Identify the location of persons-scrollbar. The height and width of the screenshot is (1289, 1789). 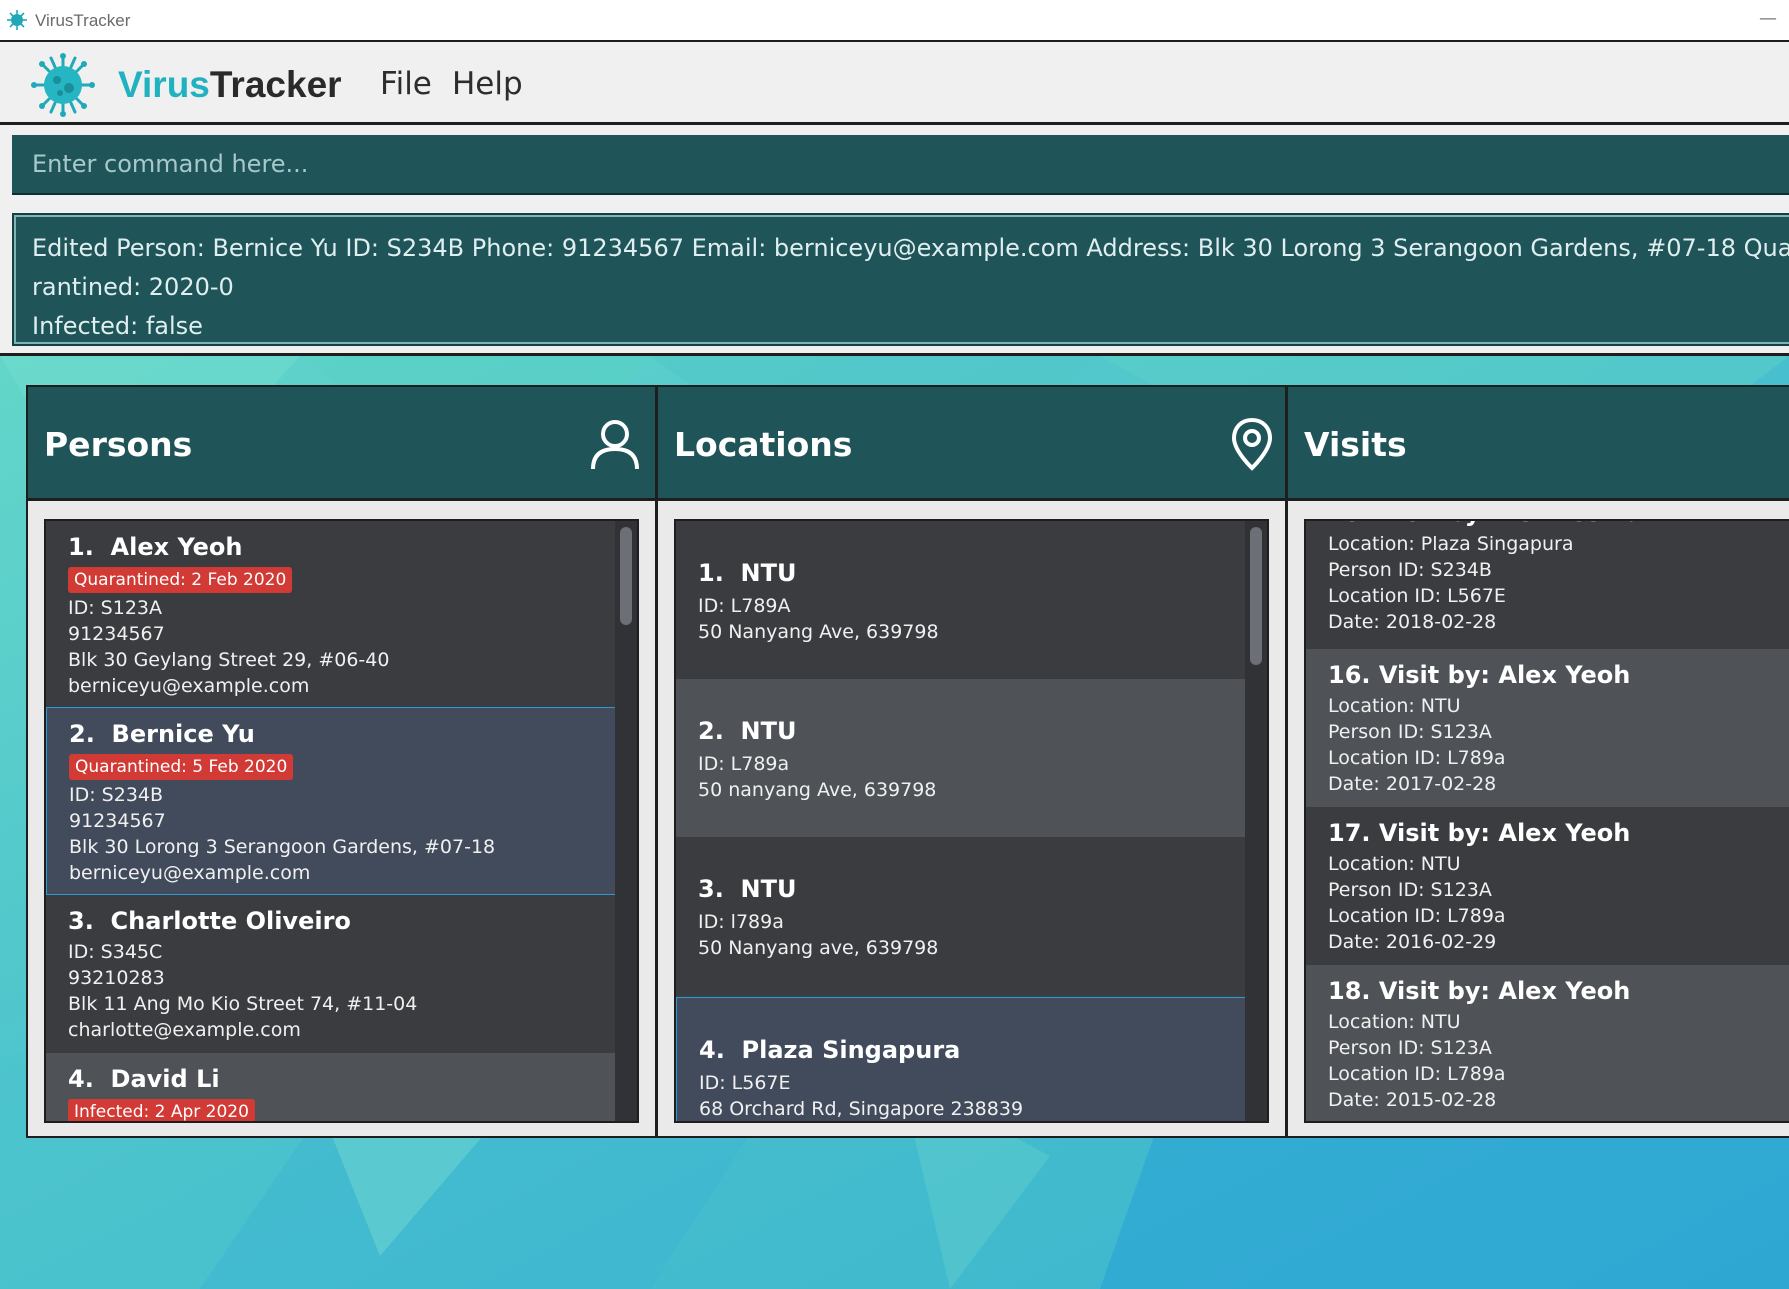
(626, 821).